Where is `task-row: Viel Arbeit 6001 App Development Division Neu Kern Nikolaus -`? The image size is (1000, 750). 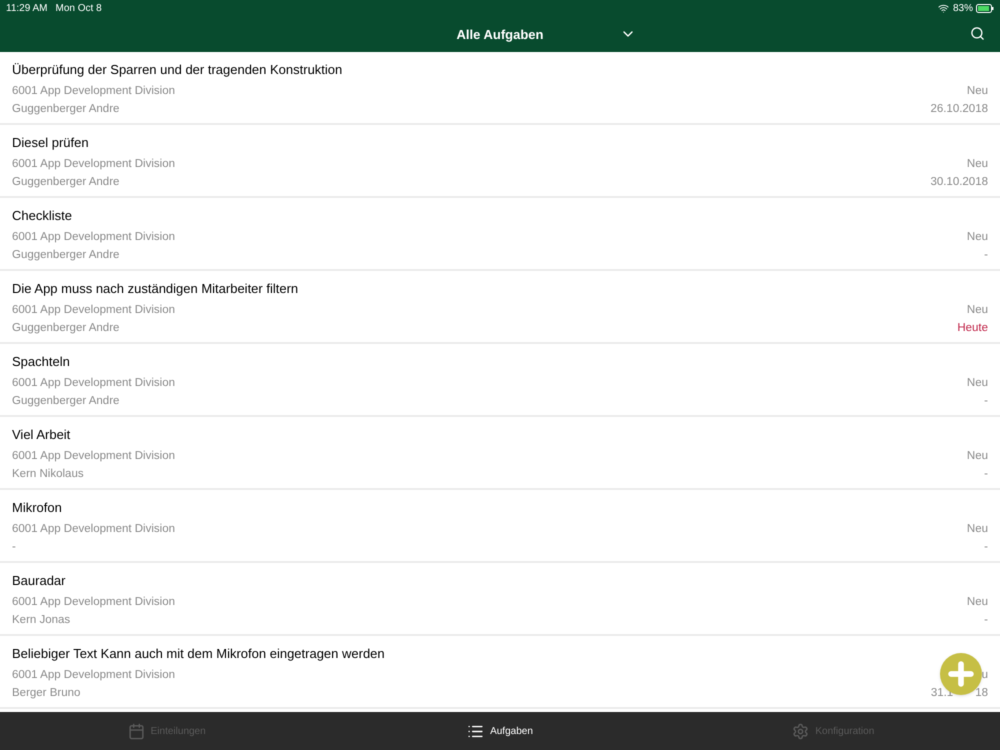
task-row: Viel Arbeit 6001 App Development Division Neu Kern Nikolaus - is located at coordinates (500, 453).